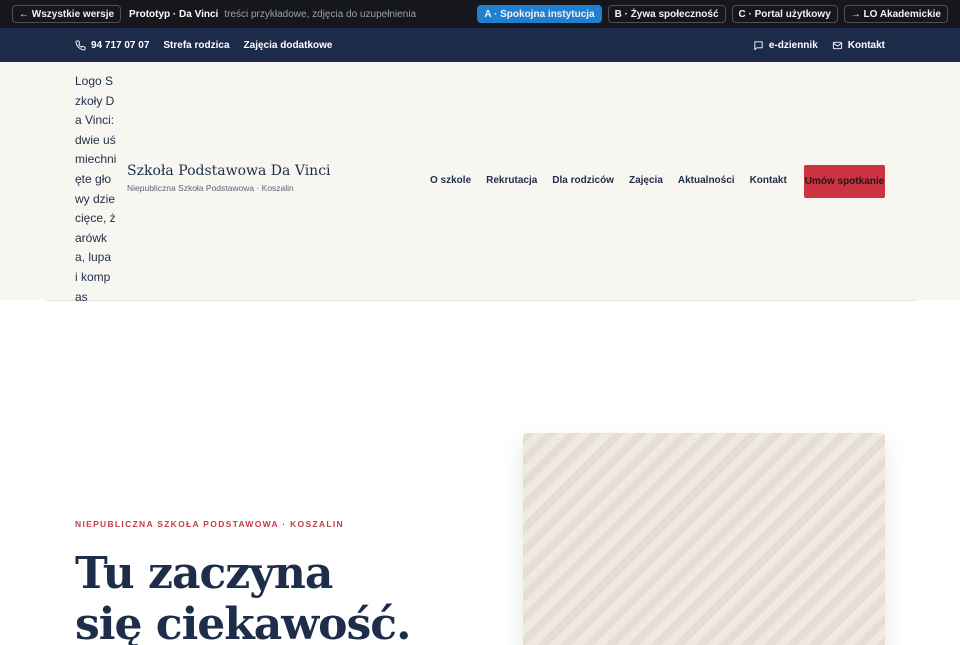  Describe the element at coordinates (481, 300) in the screenshot. I see `header-divider` at that location.